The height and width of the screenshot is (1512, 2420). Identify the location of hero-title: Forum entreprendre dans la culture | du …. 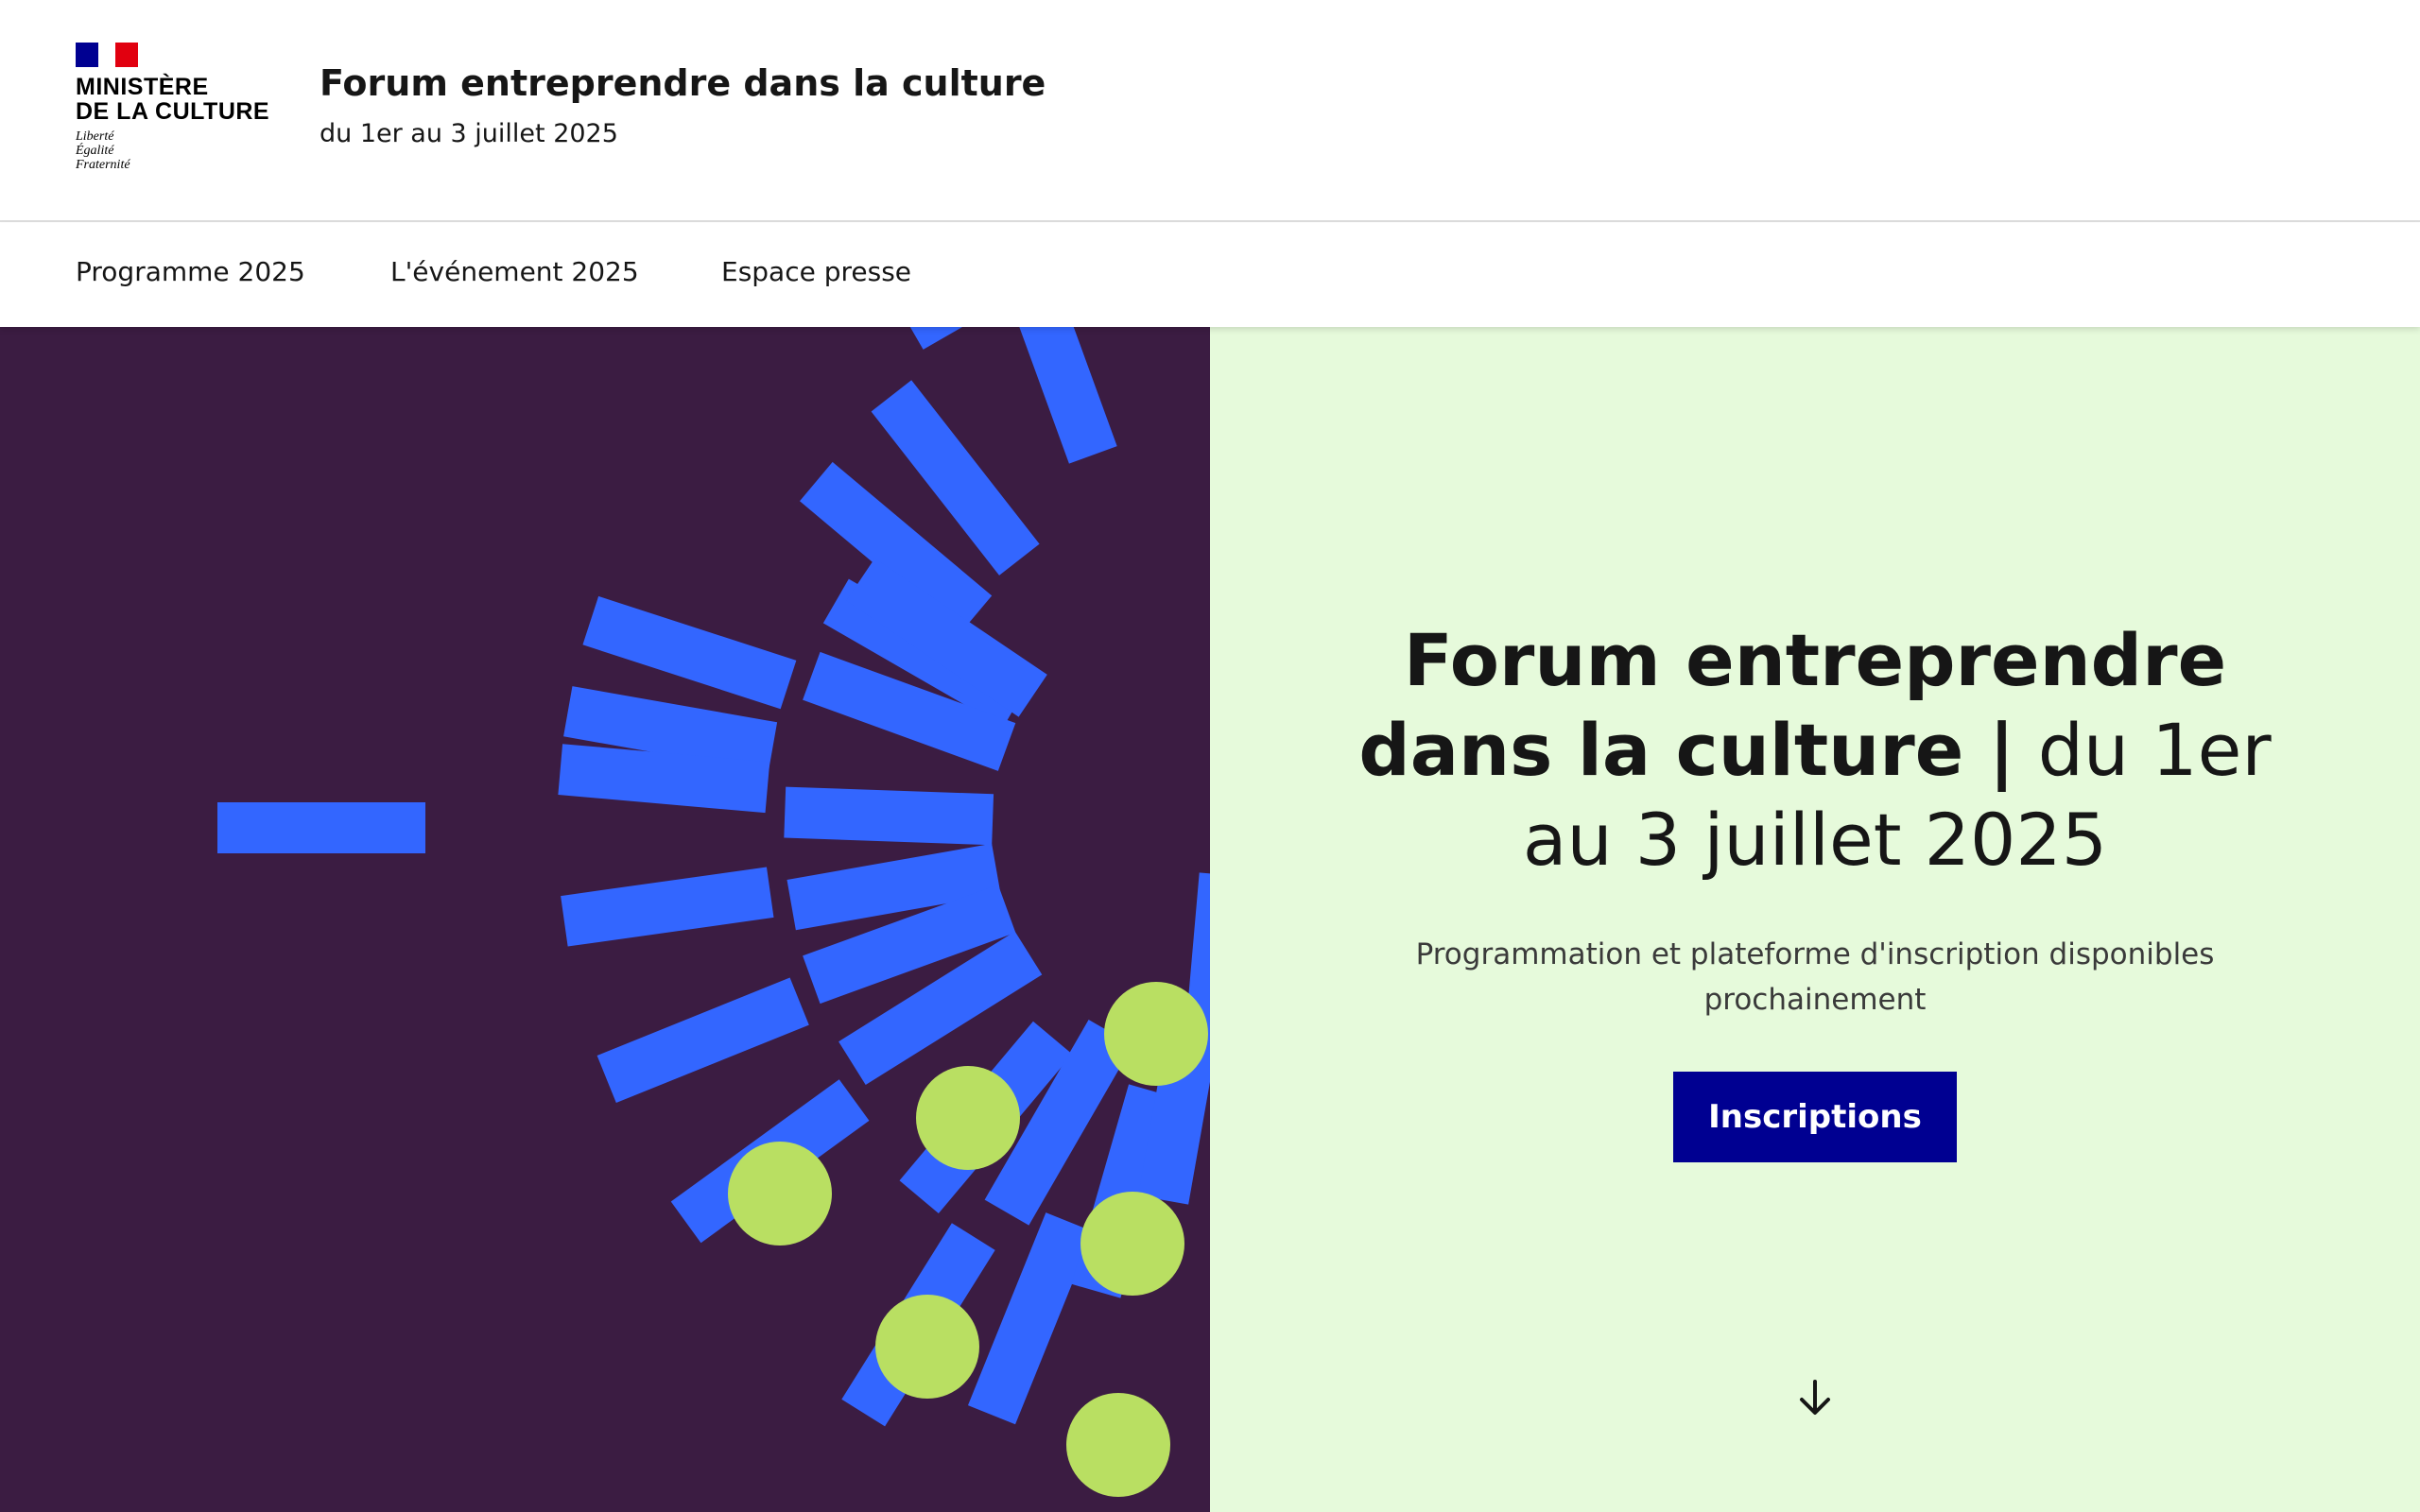
(1815, 750).